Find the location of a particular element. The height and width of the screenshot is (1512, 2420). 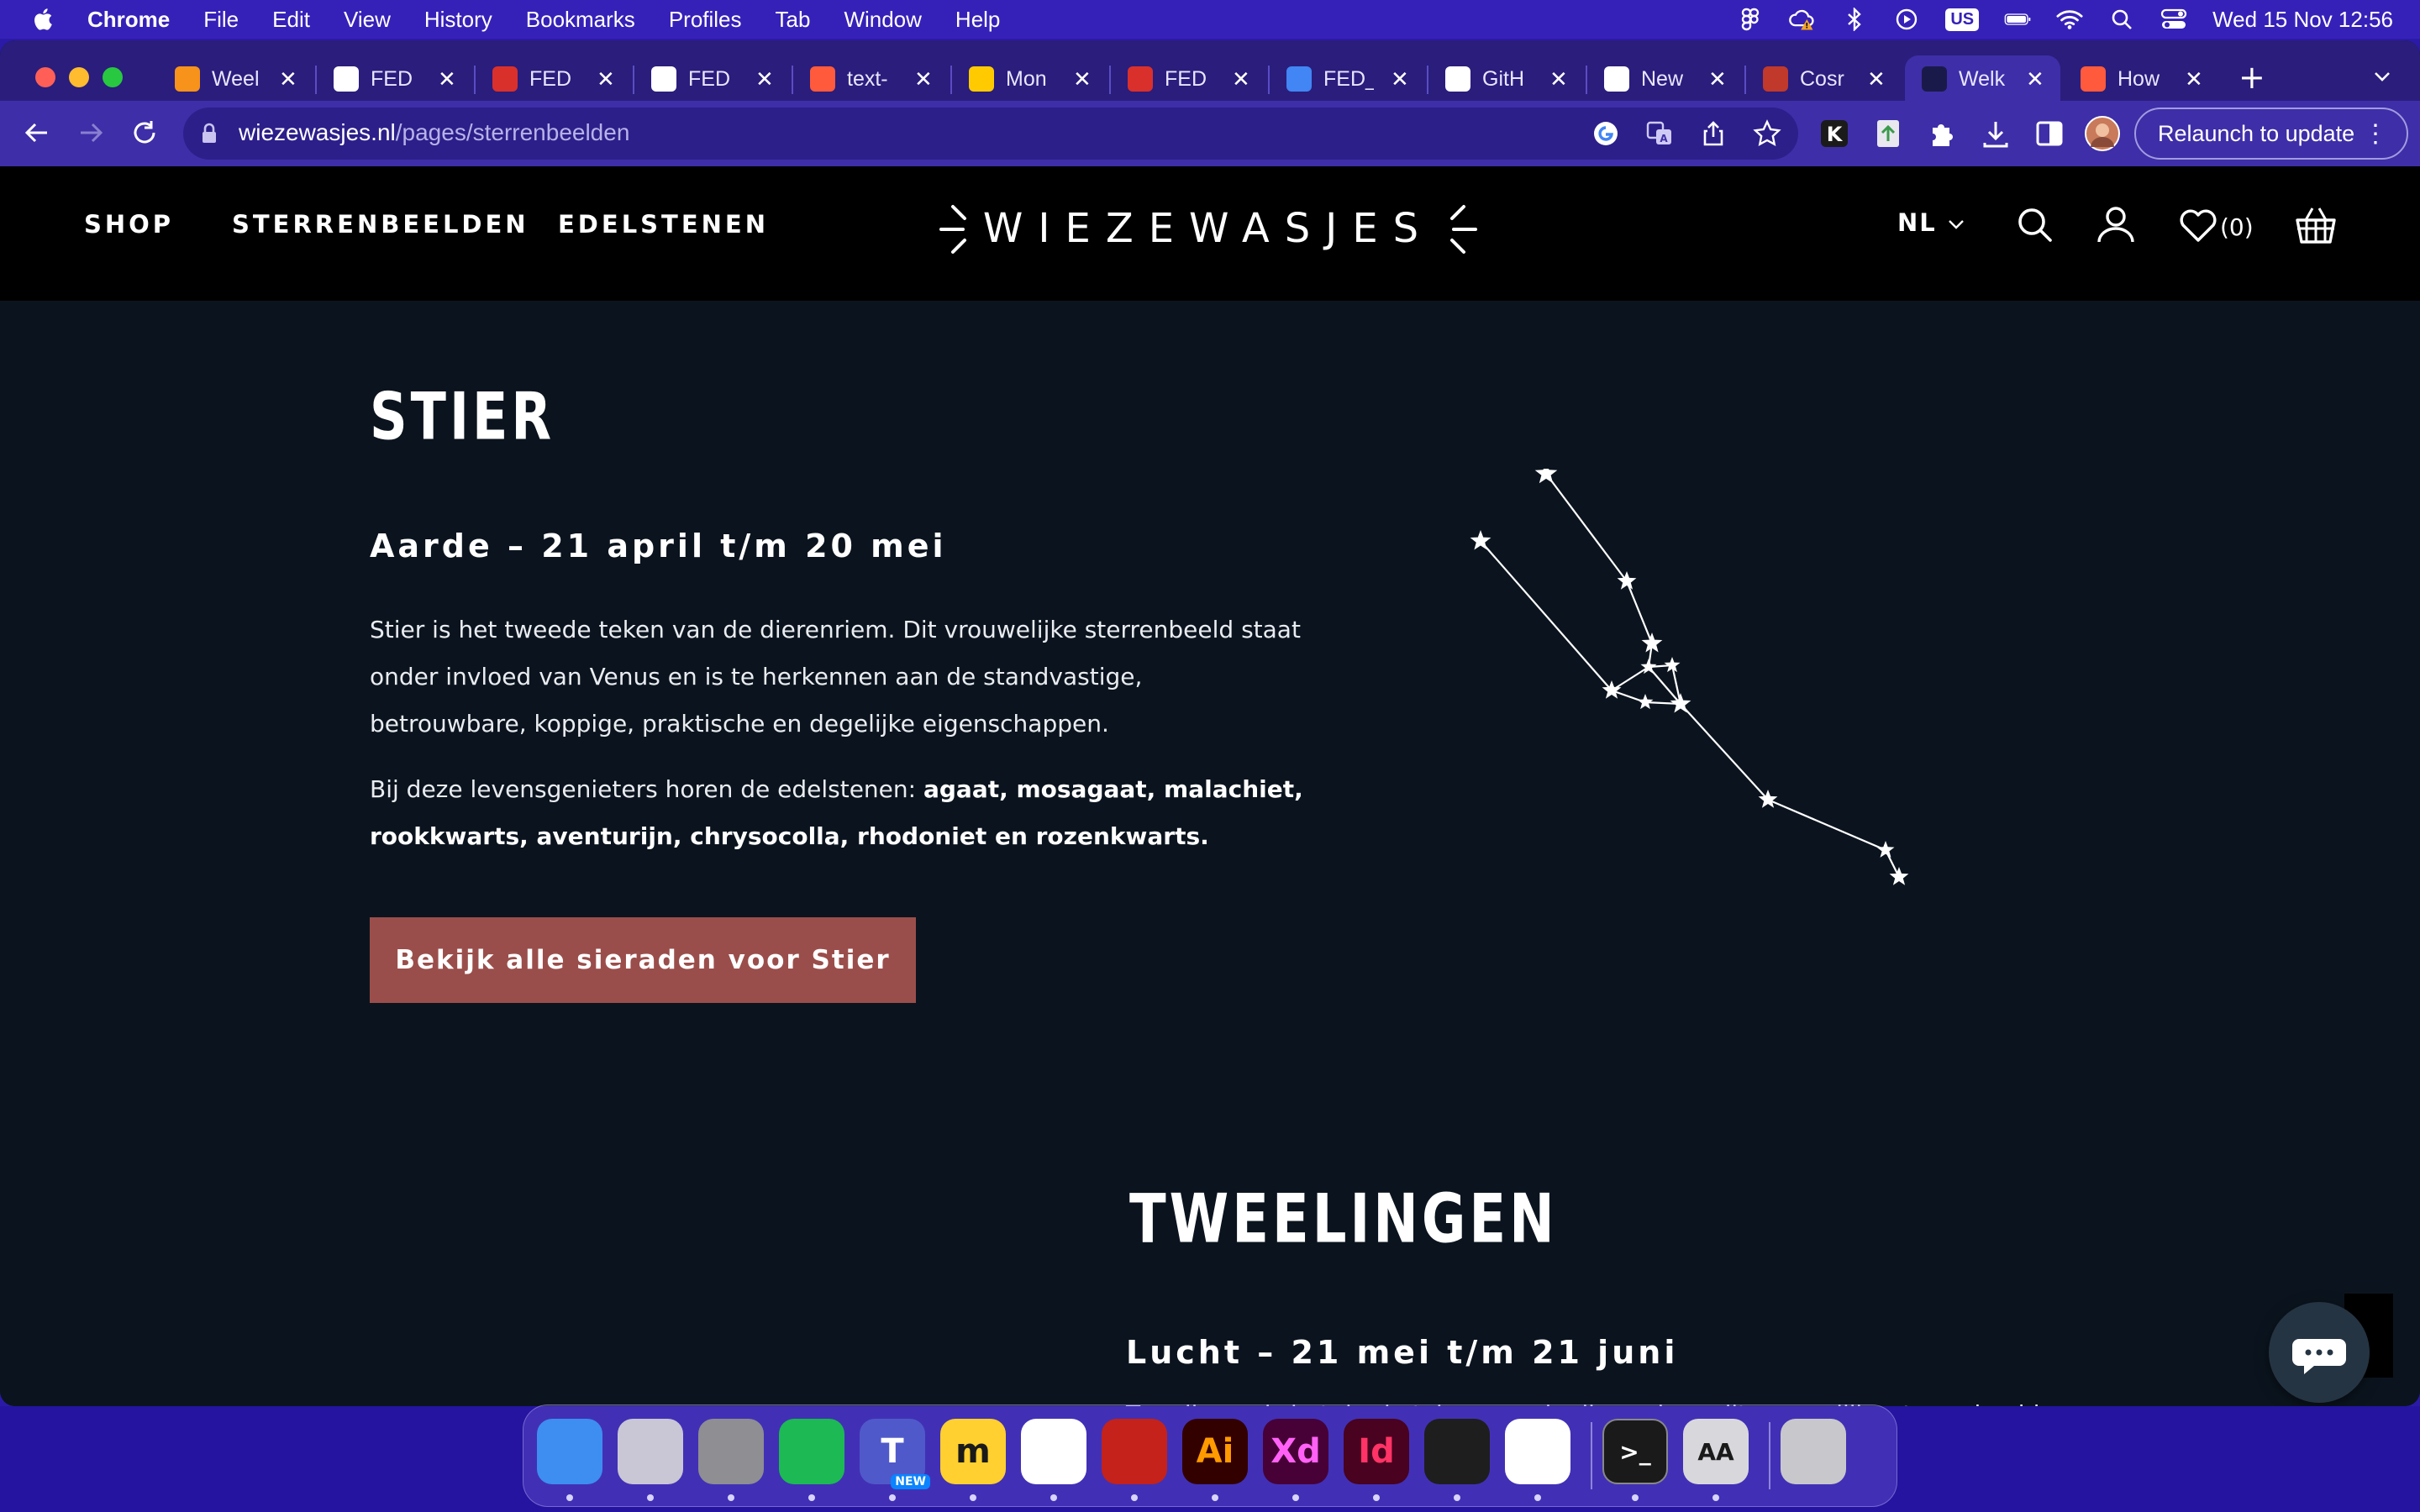

menu-bookmarks: Bookmarks is located at coordinates (581, 20).